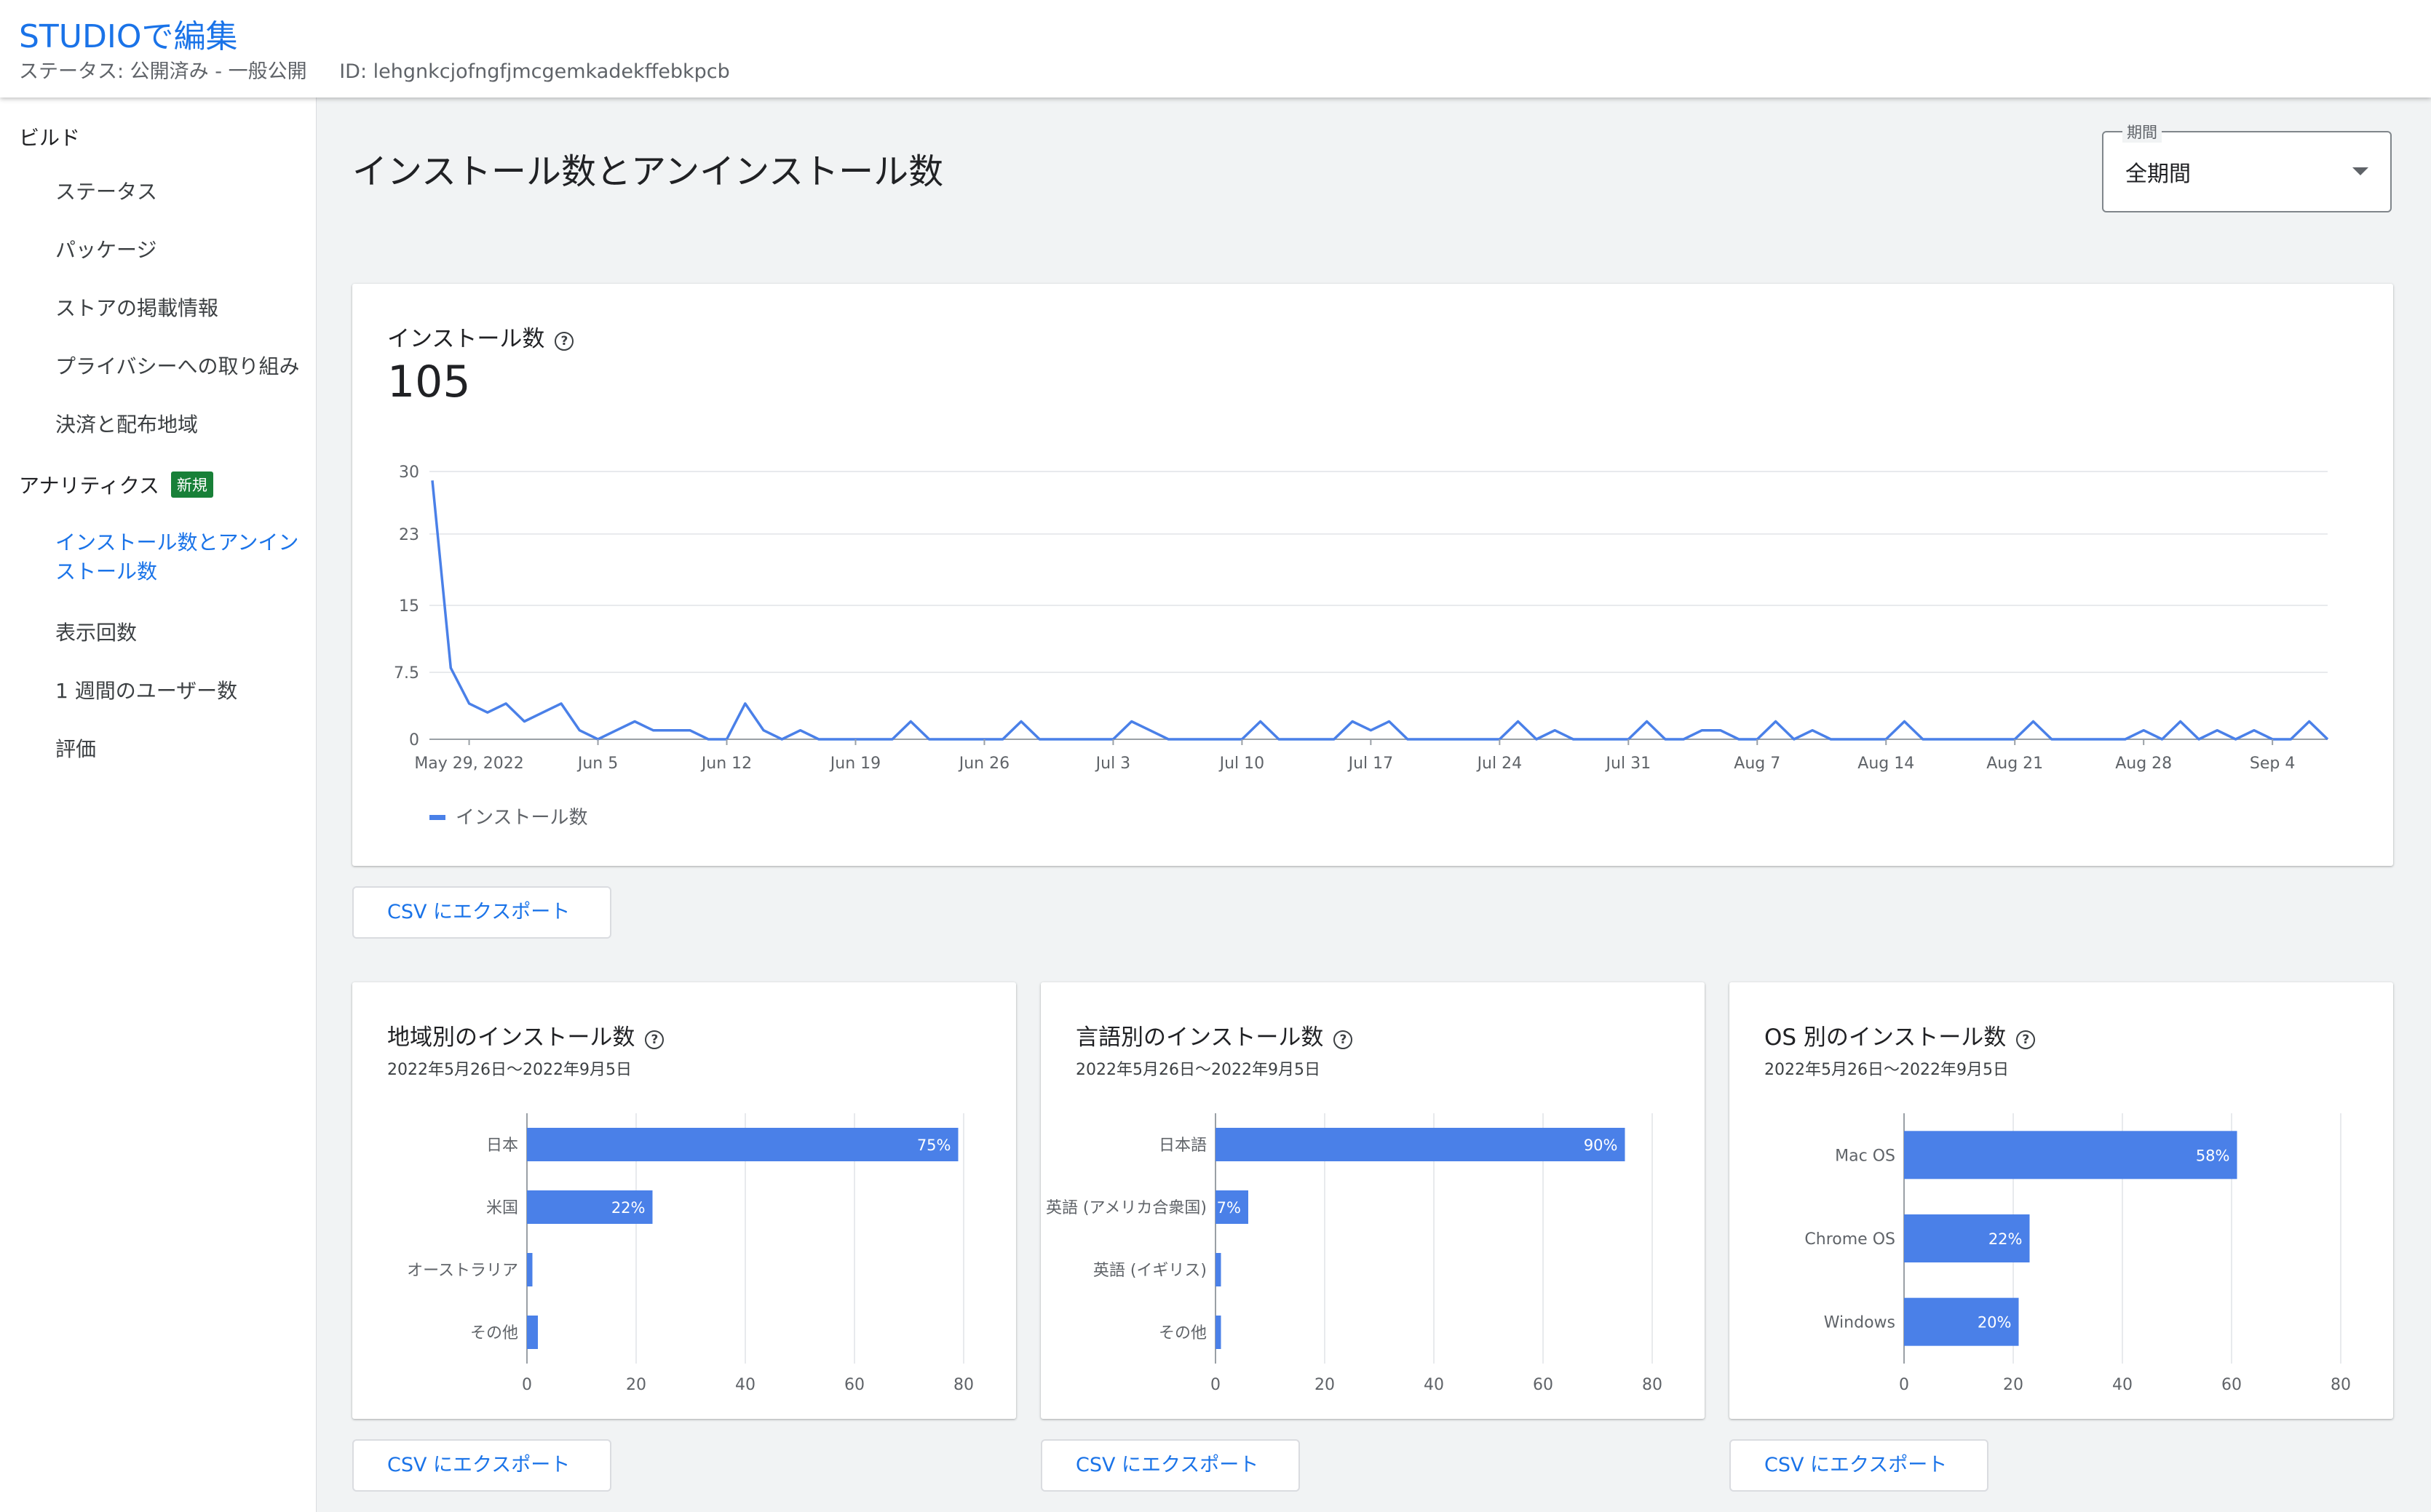 Image resolution: width=2431 pixels, height=1512 pixels. Describe the element at coordinates (1170, 1465) in the screenshot. I see `csv-export-button-language: CSV にエクスポート` at that location.